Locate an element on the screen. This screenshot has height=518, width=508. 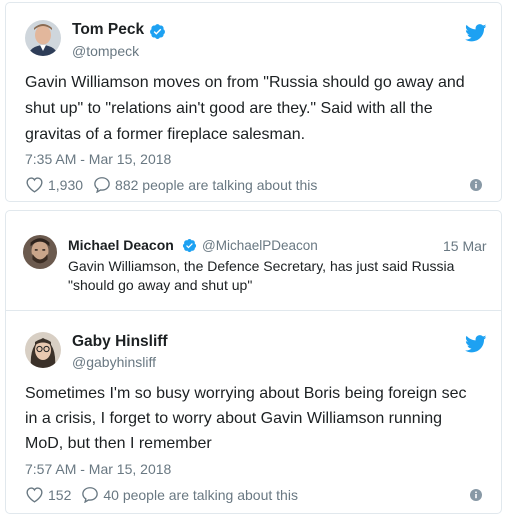
talking-count: 882 people are talking about this is located at coordinates (216, 185).